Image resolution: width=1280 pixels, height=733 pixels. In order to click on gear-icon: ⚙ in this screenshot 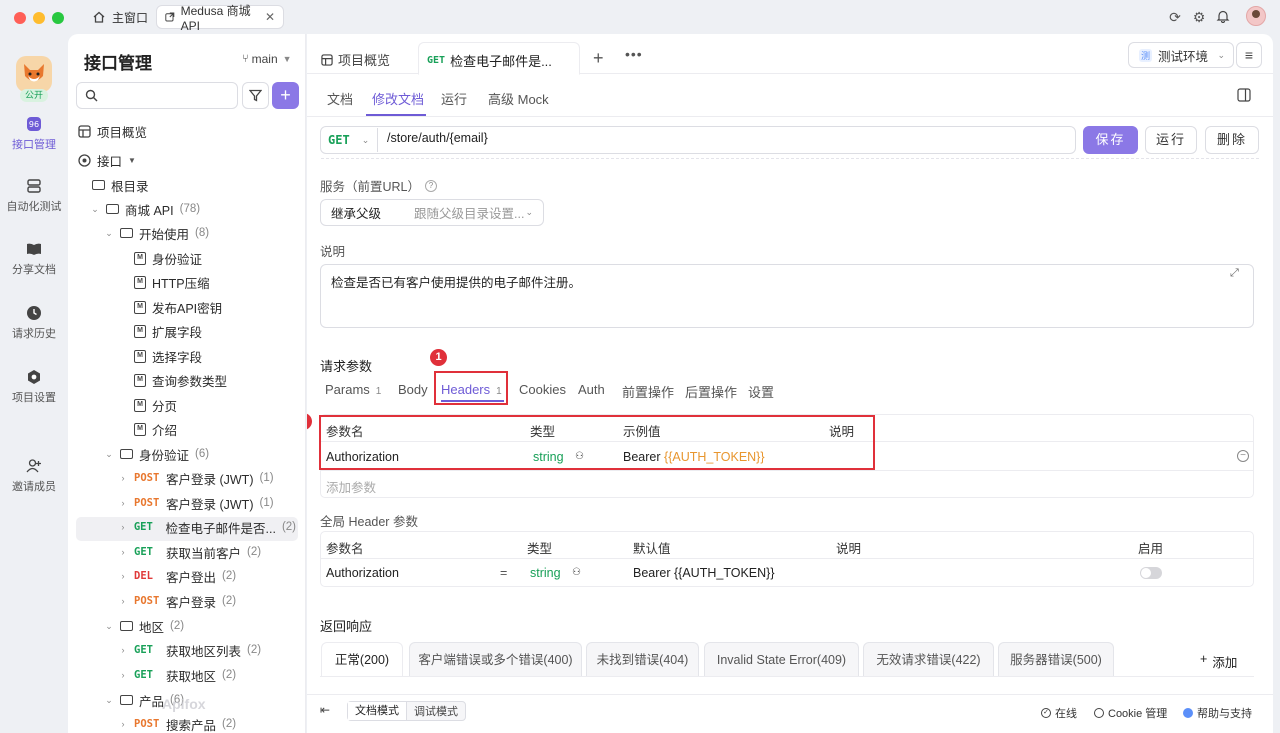, I will do `click(1199, 17)`.